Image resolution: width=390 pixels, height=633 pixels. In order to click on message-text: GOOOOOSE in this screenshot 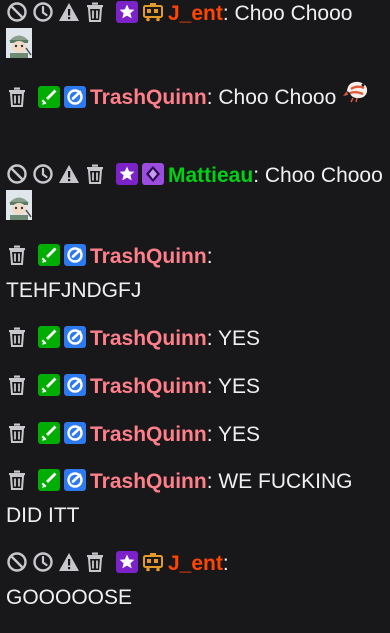, I will do `click(69, 597)`.